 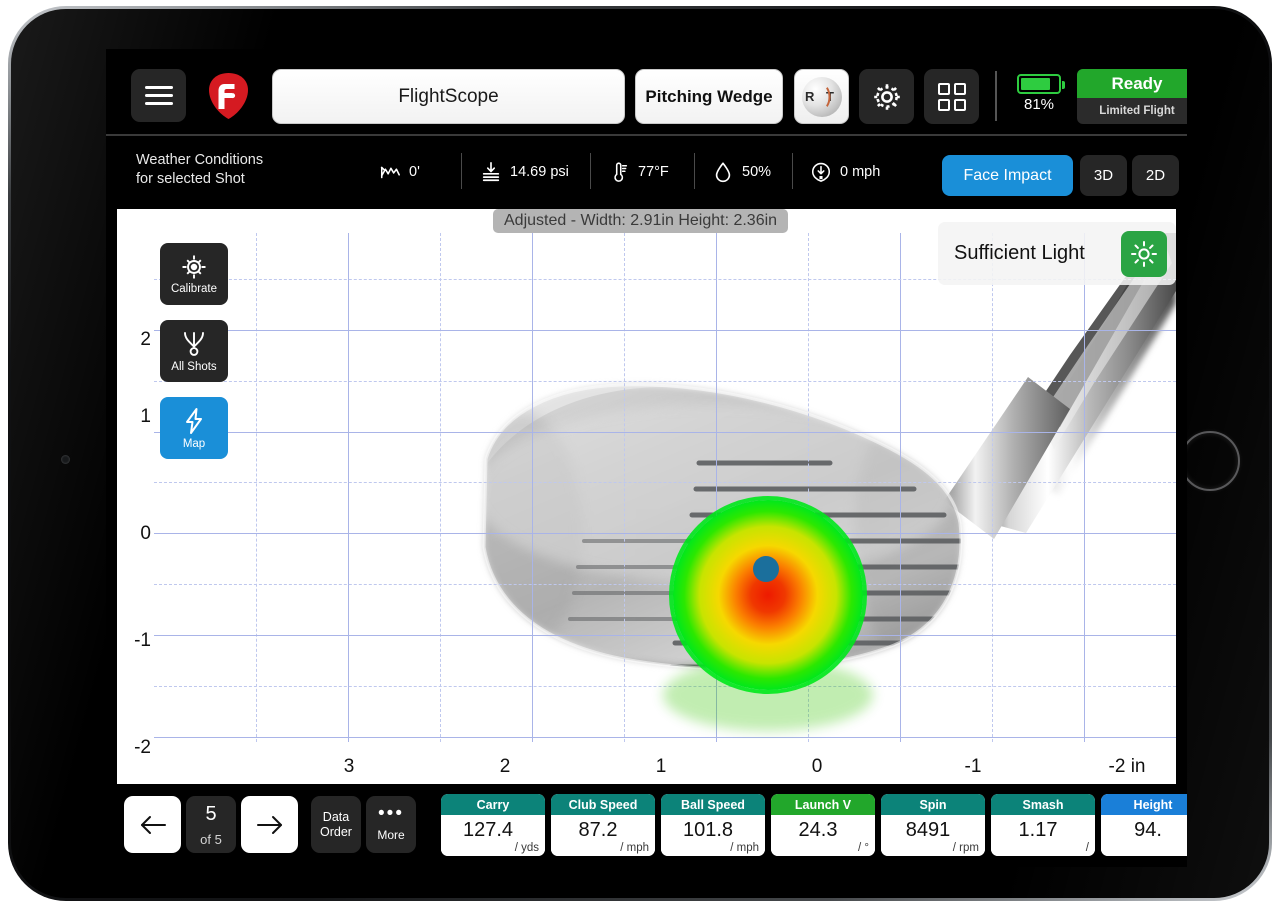 I want to click on lightning-map-icon, so click(x=194, y=420).